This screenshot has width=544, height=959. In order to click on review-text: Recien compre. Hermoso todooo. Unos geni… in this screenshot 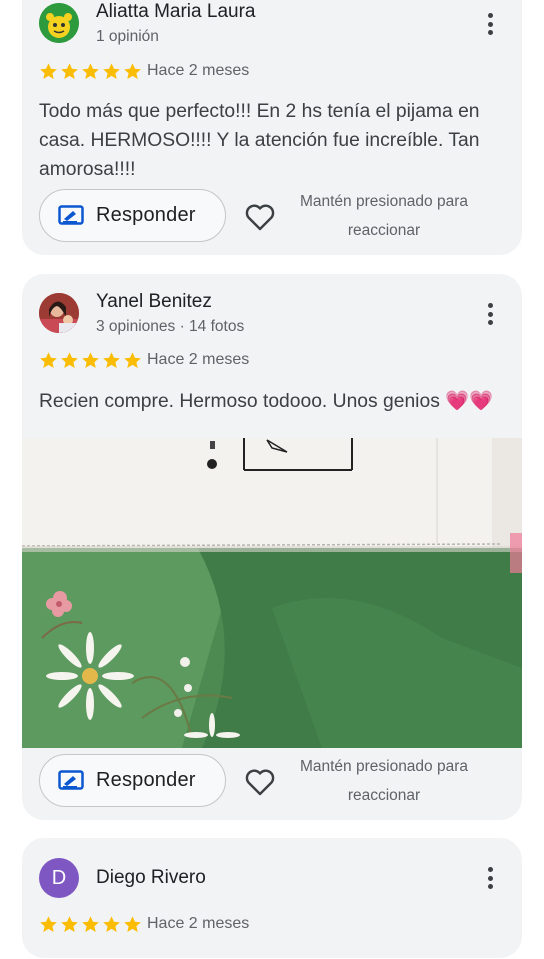, I will do `click(266, 401)`.